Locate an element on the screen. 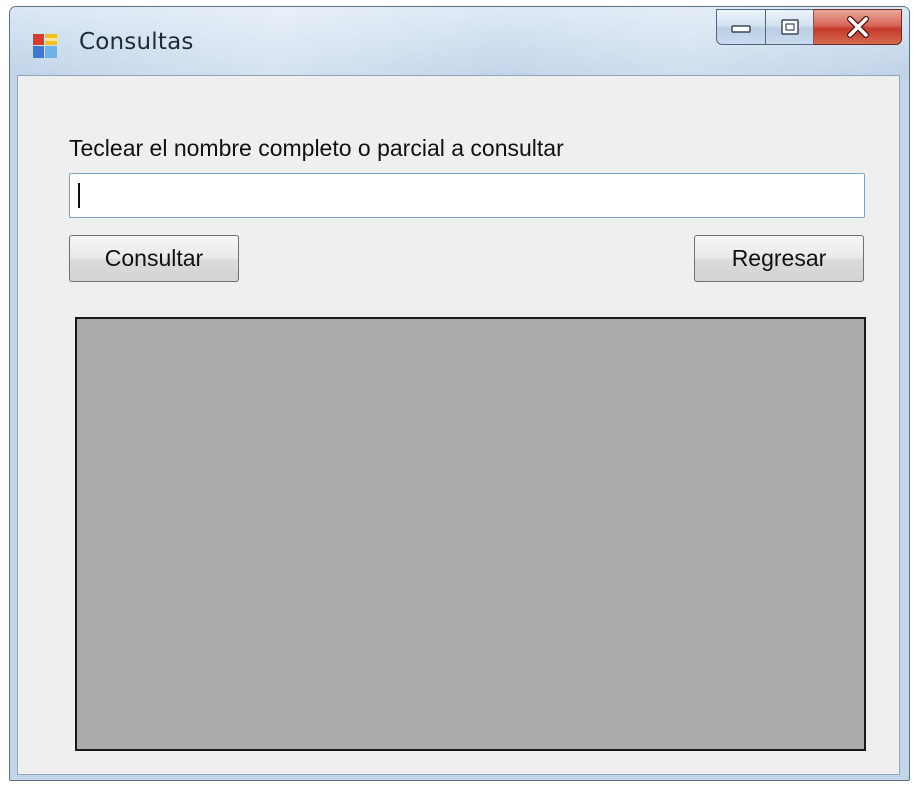 The height and width of the screenshot is (785, 917). minimize-icon is located at coordinates (741, 29).